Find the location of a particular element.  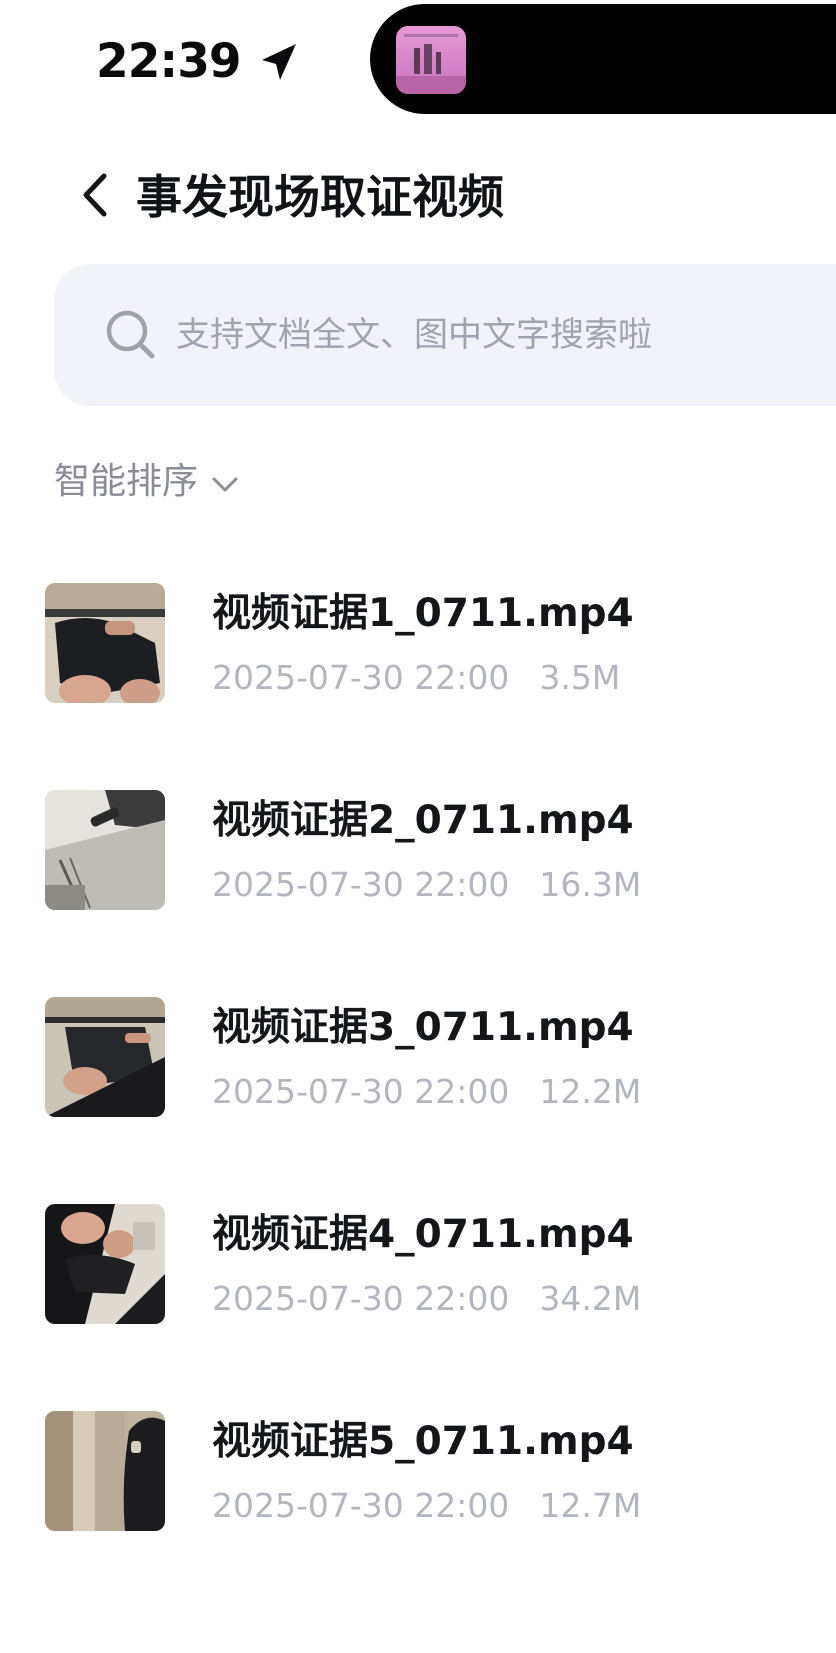

sort-label: 智能排序 is located at coordinates (126, 481).